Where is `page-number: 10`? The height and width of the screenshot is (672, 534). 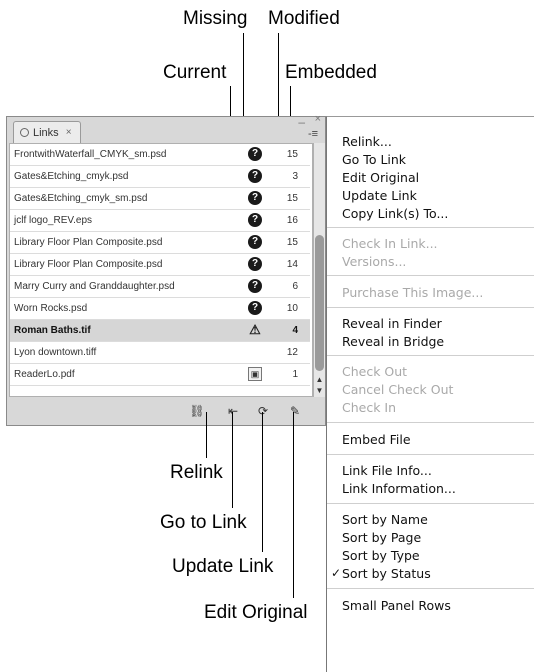 page-number: 10 is located at coordinates (290, 308).